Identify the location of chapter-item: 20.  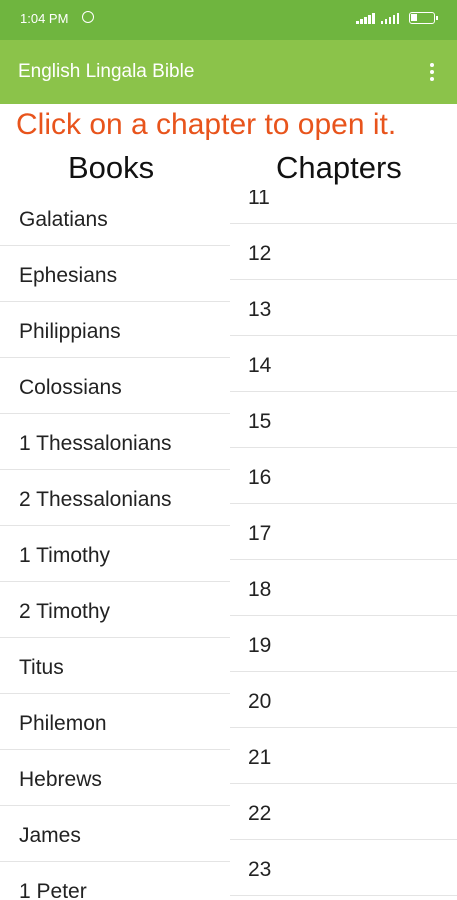
(343, 700).